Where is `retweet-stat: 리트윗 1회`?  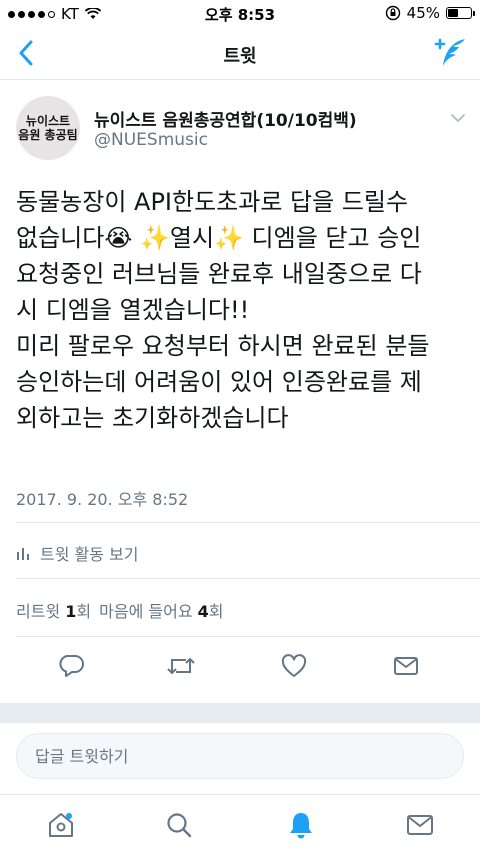 retweet-stat: 리트윗 1회 is located at coordinates (53, 610).